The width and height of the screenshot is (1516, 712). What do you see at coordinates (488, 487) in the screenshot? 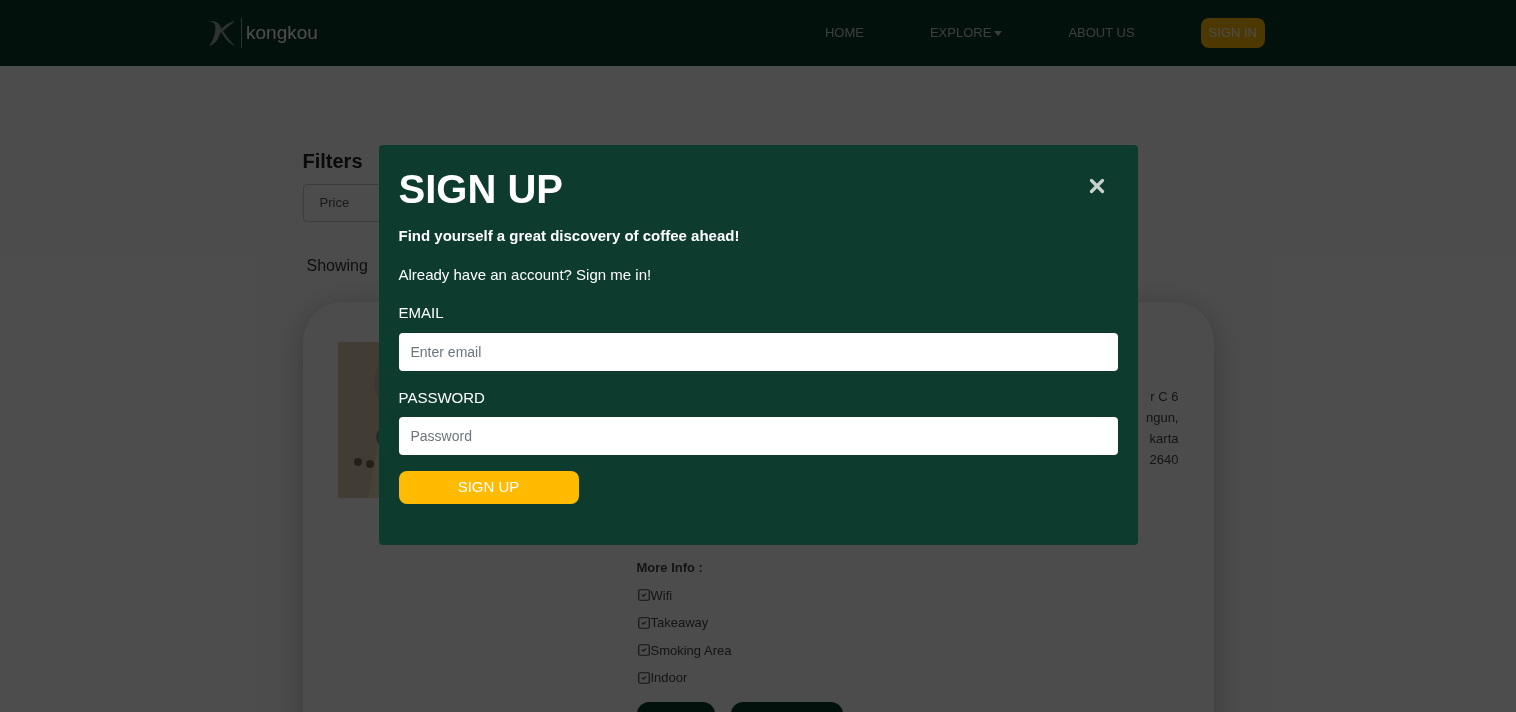
I see `sign-up-button: SIGN UP` at bounding box center [488, 487].